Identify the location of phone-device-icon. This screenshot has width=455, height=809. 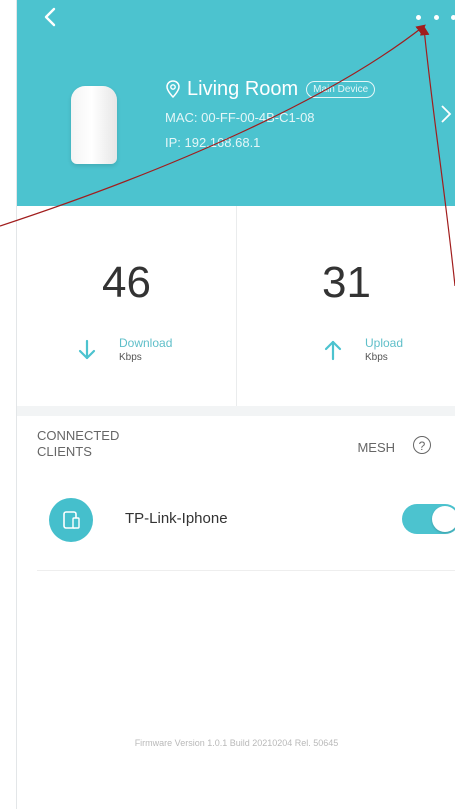
(71, 520).